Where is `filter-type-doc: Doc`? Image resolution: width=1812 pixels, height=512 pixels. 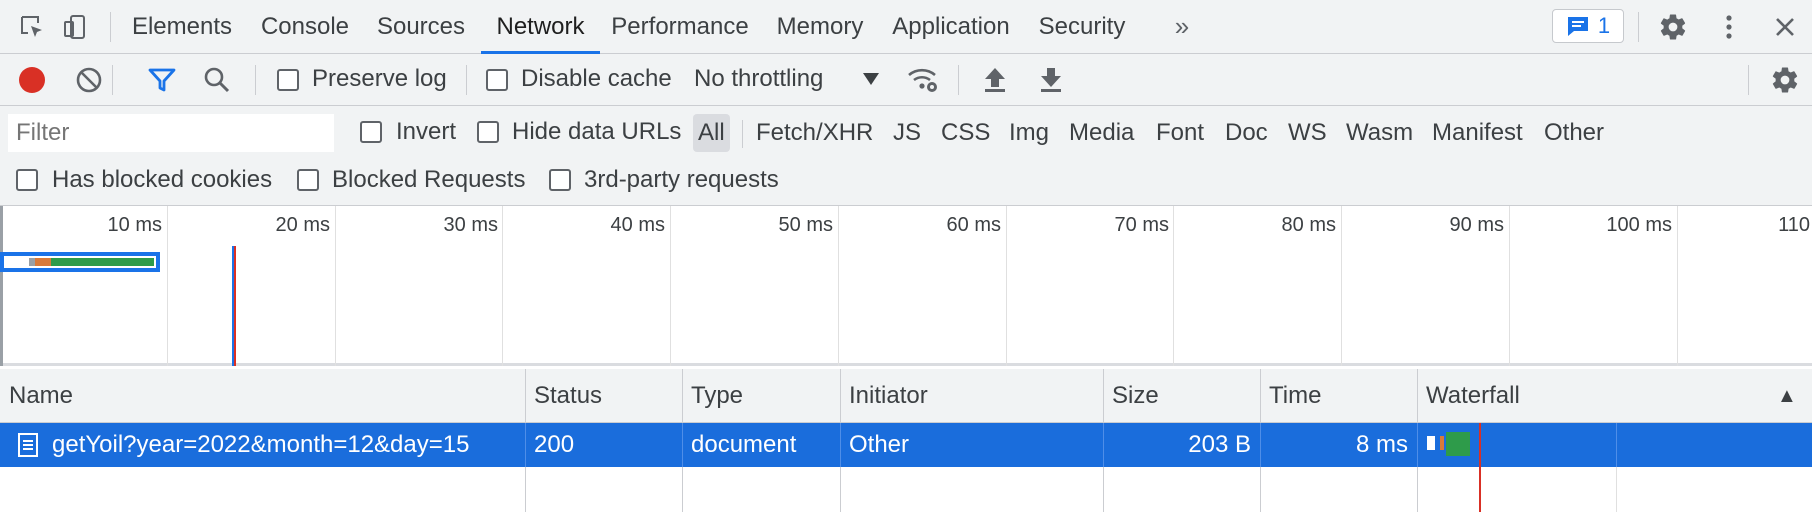 filter-type-doc: Doc is located at coordinates (1246, 133).